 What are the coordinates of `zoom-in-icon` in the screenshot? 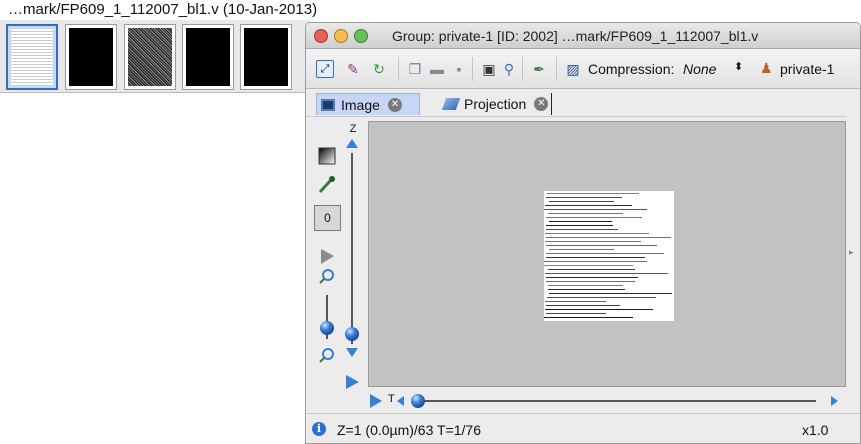 It's located at (326, 276).